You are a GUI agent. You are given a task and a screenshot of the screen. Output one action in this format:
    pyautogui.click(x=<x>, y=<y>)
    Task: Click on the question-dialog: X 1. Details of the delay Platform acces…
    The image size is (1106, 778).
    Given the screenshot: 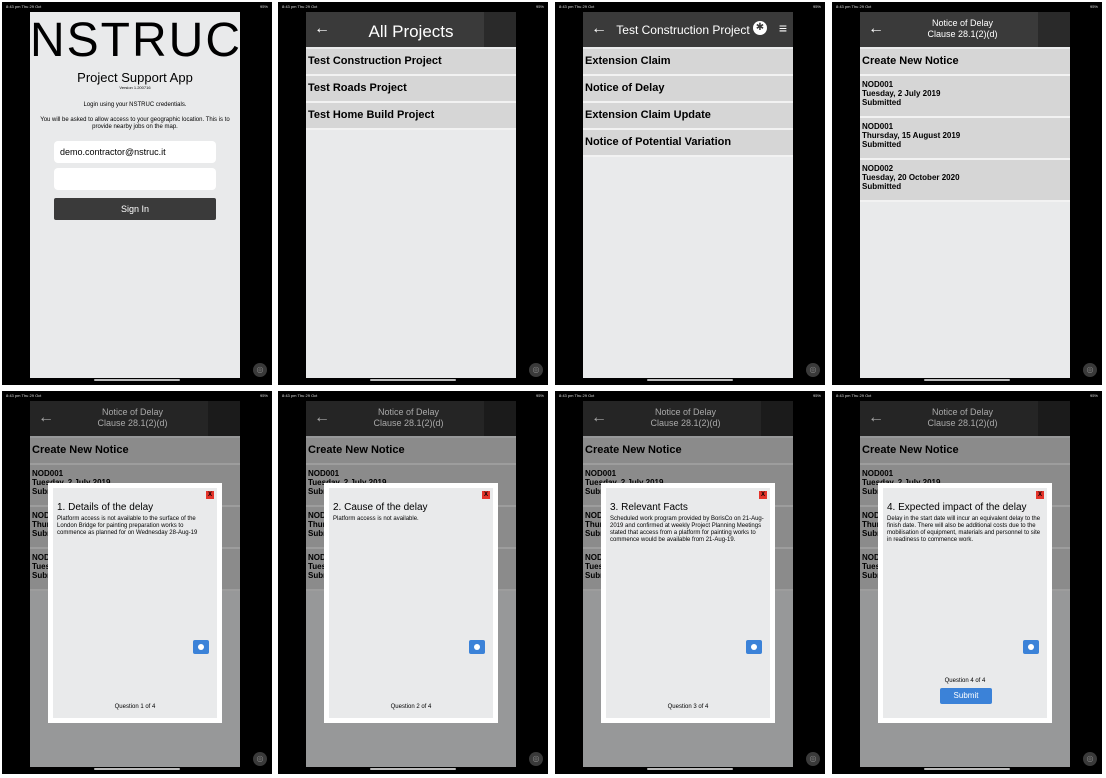 What is the action you would take?
    pyautogui.click(x=135, y=603)
    